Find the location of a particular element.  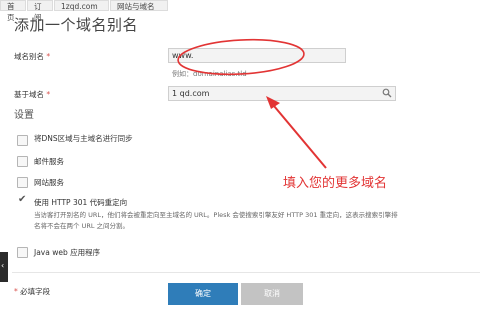

annotation-ellipse is located at coordinates (241, 57).